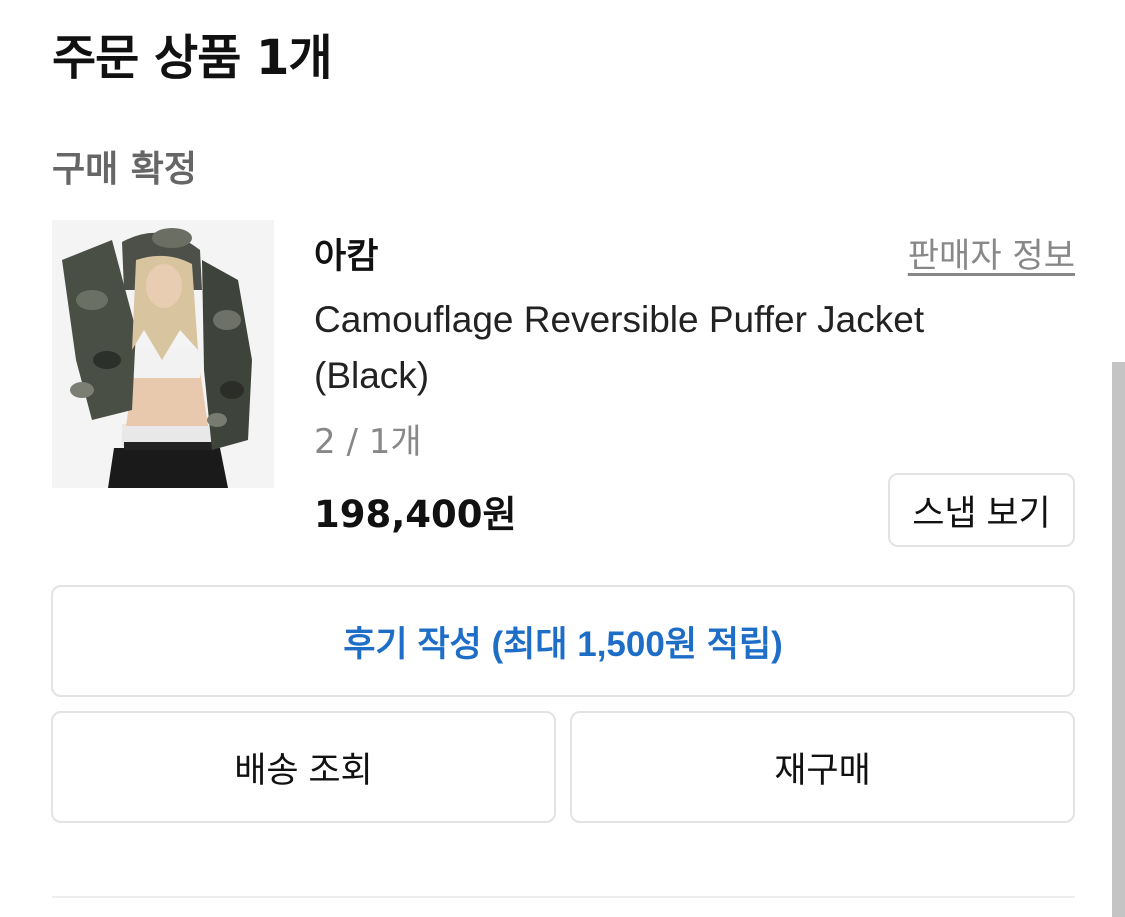 The width and height of the screenshot is (1125, 917). What do you see at coordinates (415, 514) in the screenshot?
I see `product-price: 198,400원` at bounding box center [415, 514].